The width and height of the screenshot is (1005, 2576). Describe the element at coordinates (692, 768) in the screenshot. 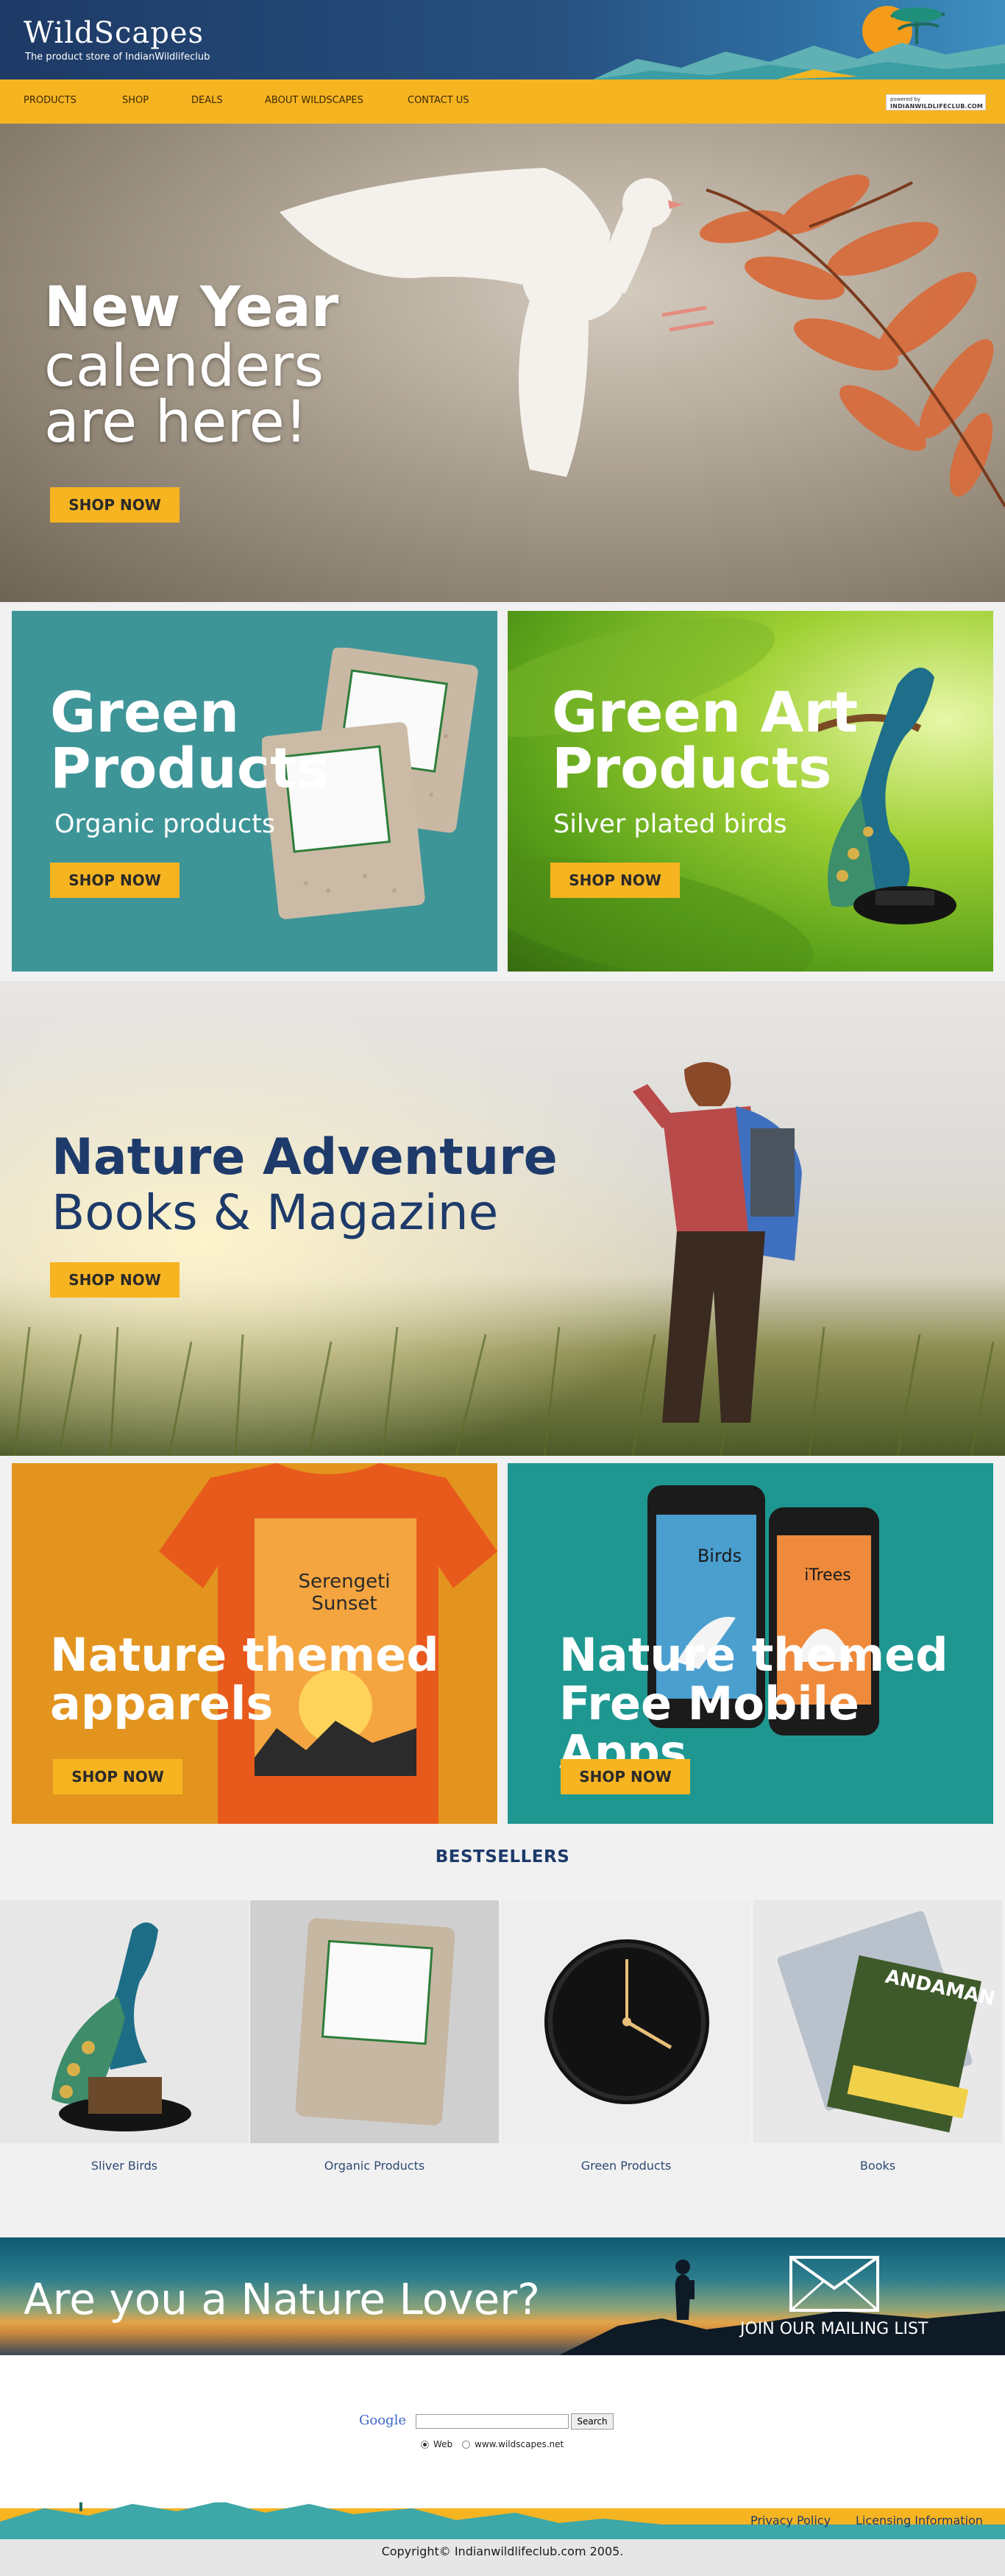

I see `promo-green-art-title2: Products` at that location.